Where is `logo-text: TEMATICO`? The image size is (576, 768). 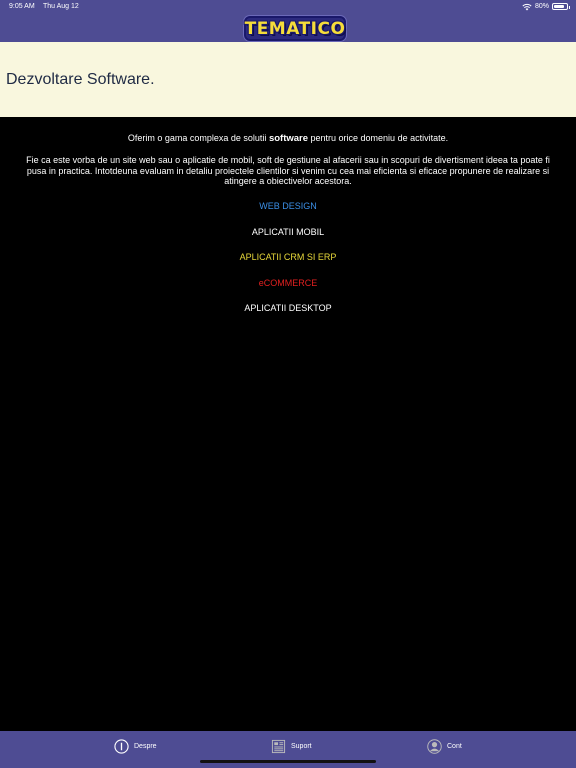
logo-text: TEMATICO is located at coordinates (295, 28).